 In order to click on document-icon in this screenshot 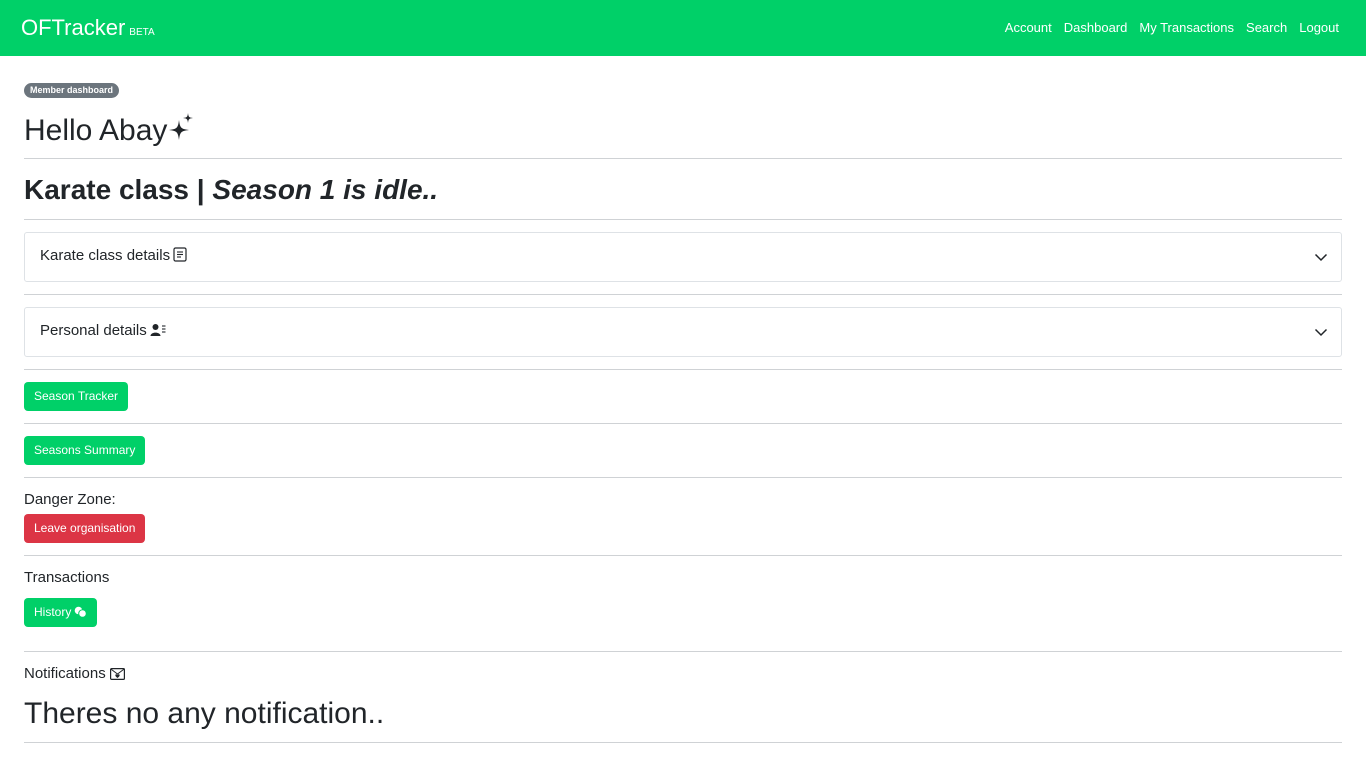, I will do `click(180, 254)`.